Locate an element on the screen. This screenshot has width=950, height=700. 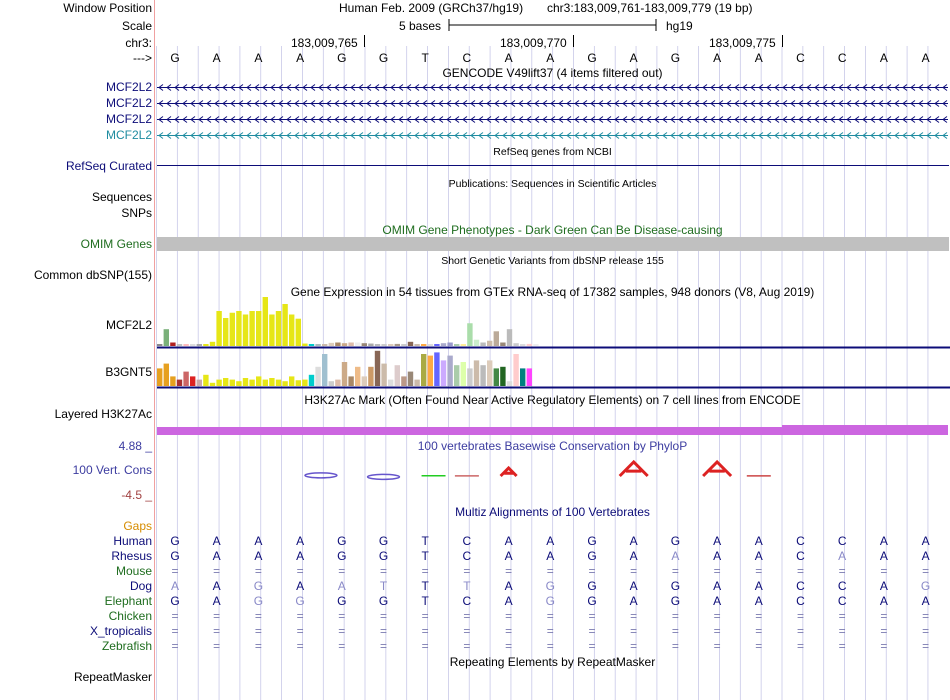
gtex-gene-label: MCF2L2 is located at coordinates (129, 325).